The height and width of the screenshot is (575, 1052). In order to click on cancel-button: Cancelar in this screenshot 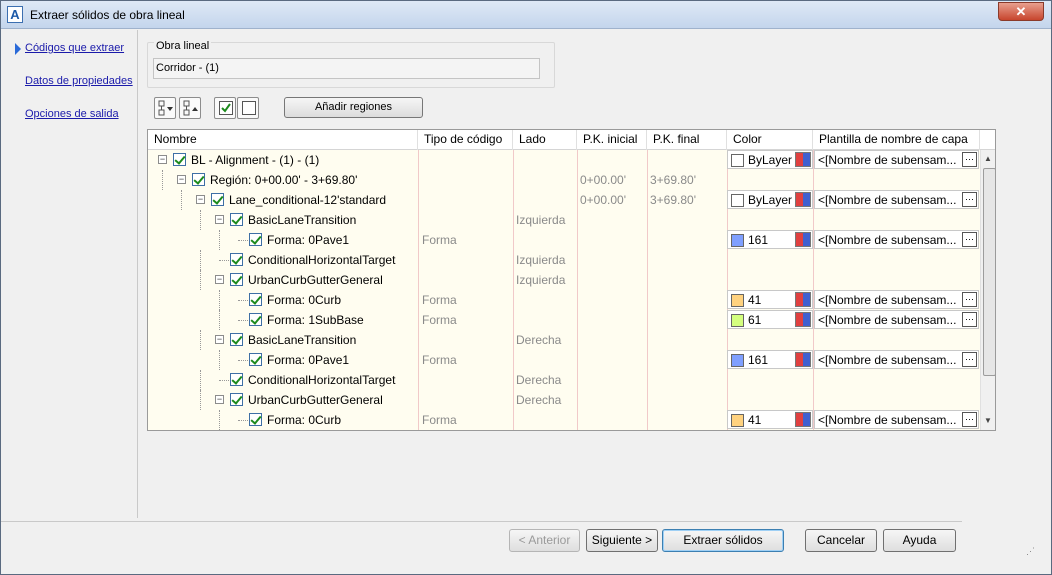, I will do `click(841, 540)`.